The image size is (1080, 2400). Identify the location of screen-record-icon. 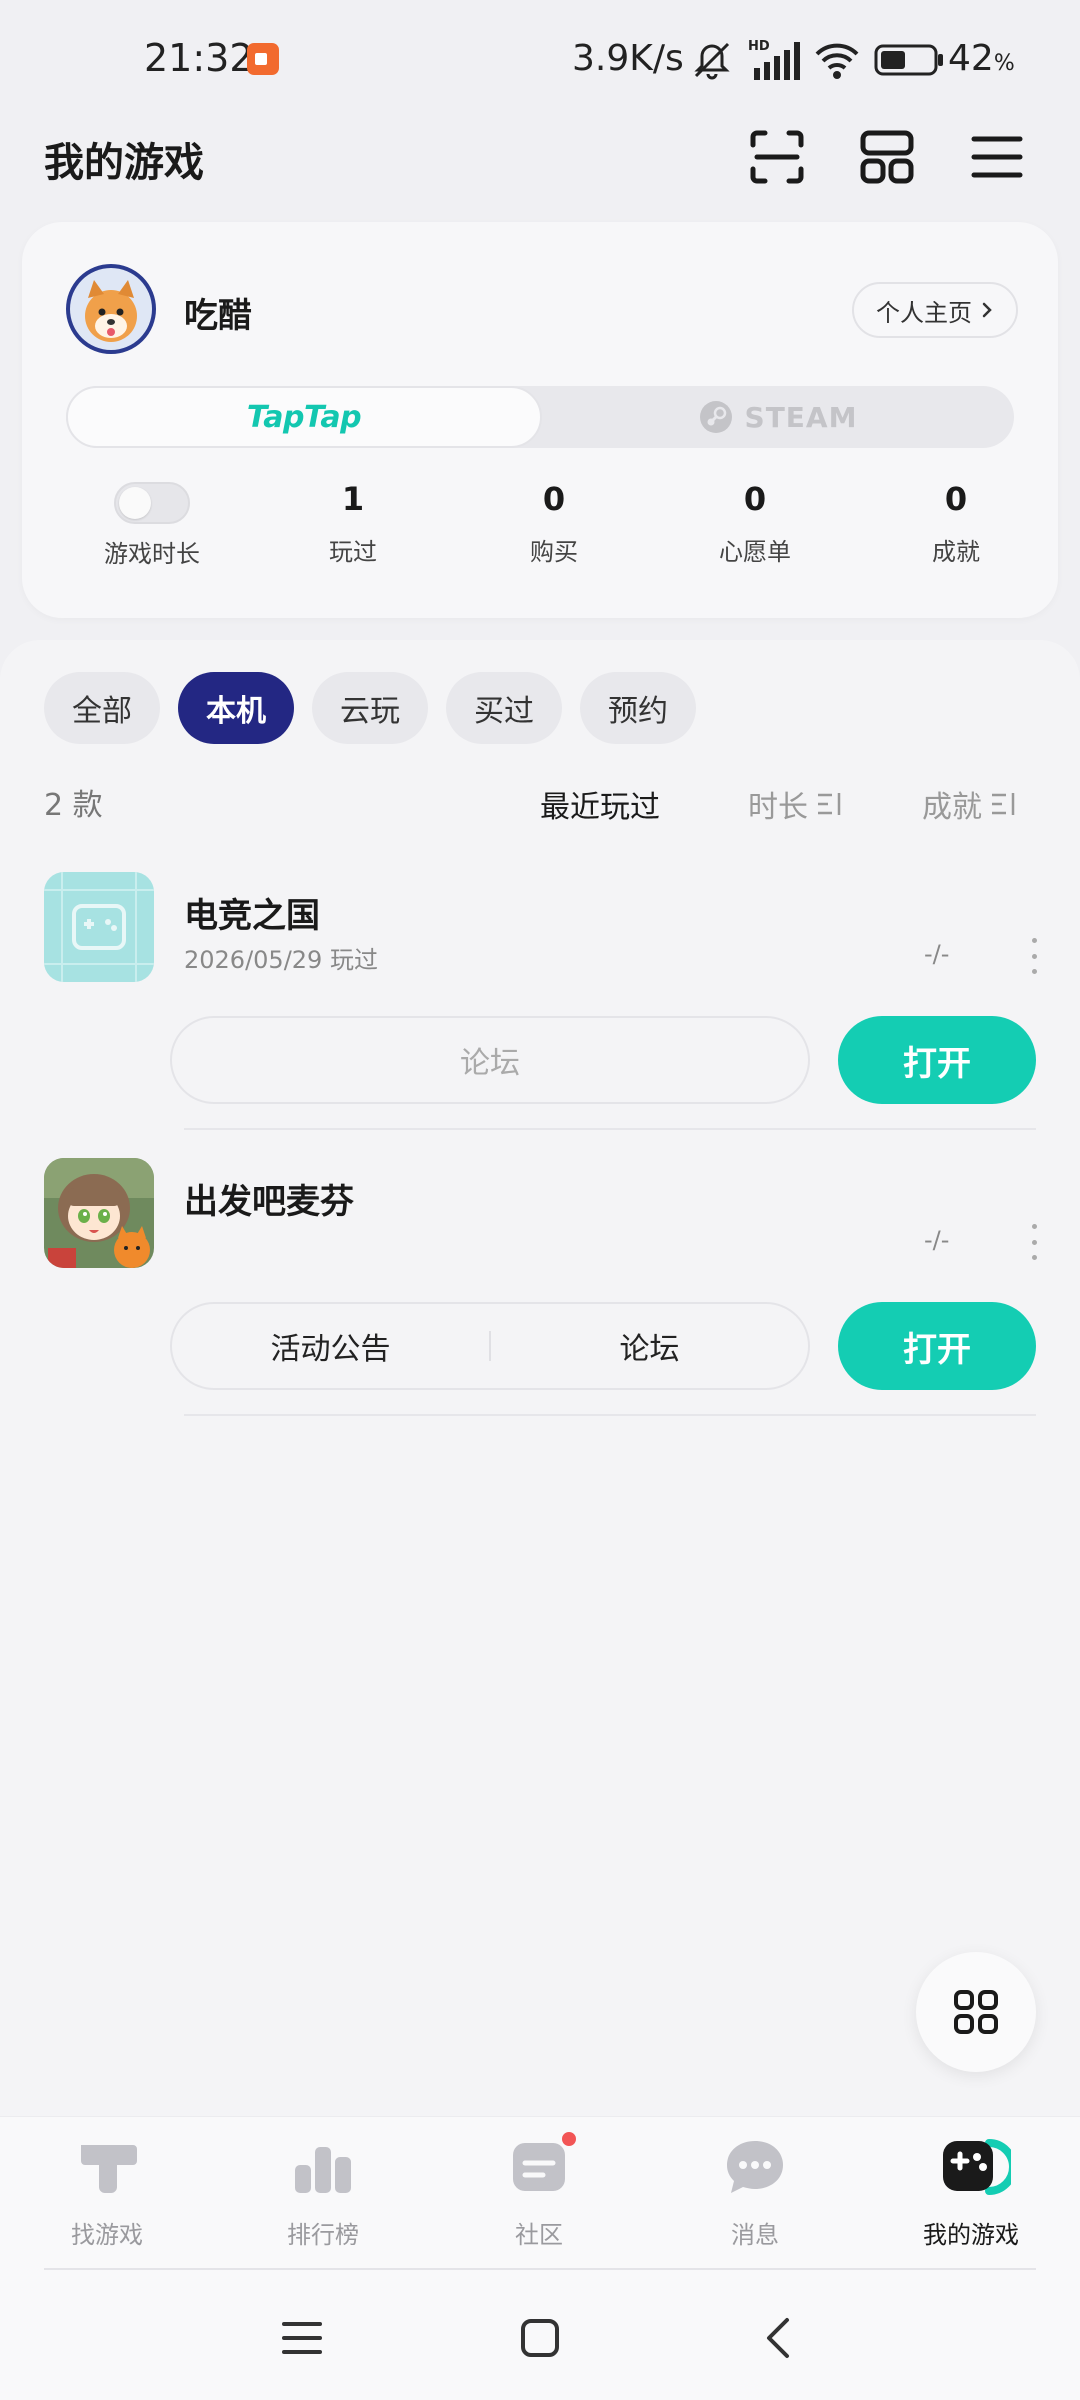
(263, 59).